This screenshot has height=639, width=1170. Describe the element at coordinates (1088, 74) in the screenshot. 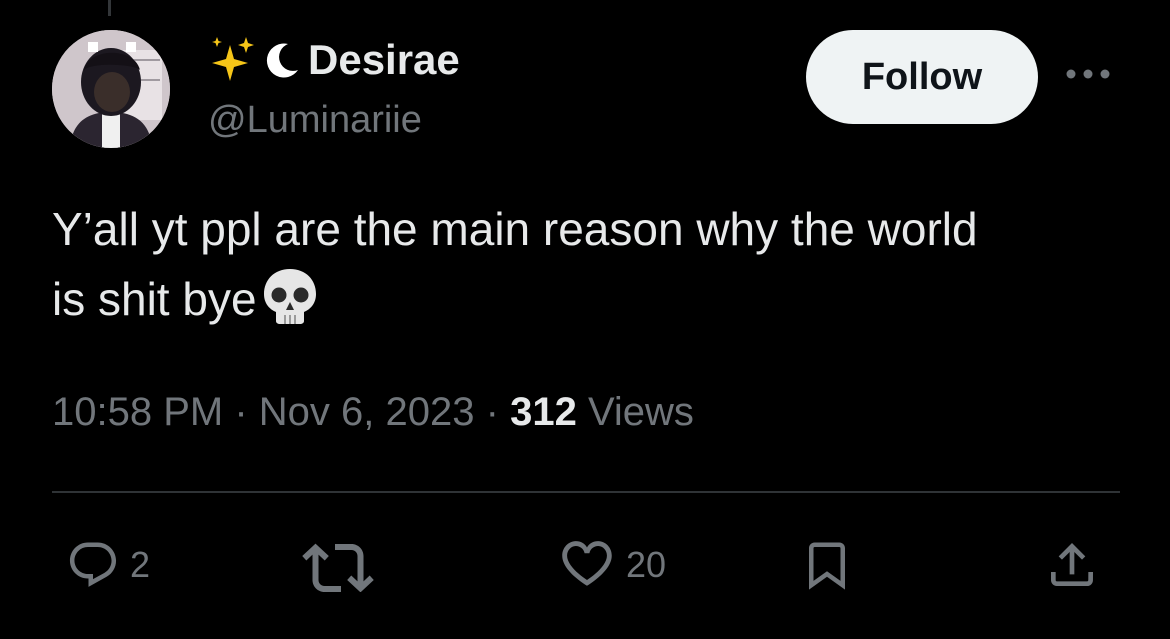

I see `more-icon` at that location.